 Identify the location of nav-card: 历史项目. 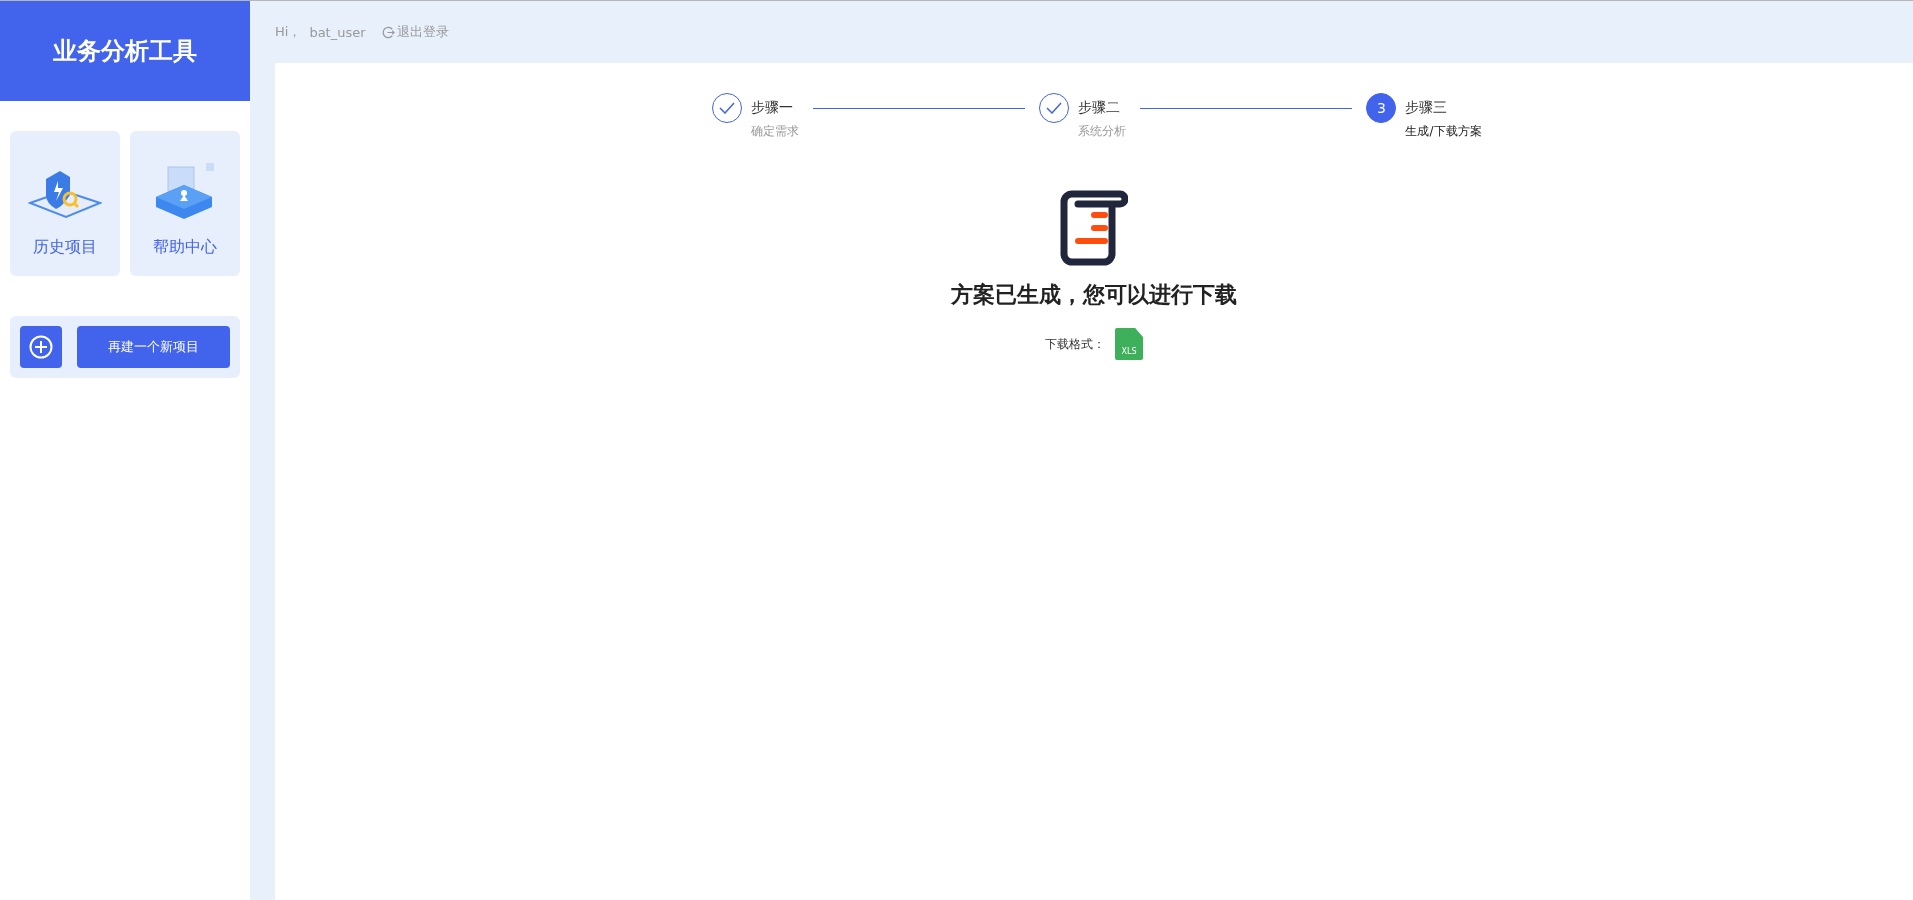
(65, 203).